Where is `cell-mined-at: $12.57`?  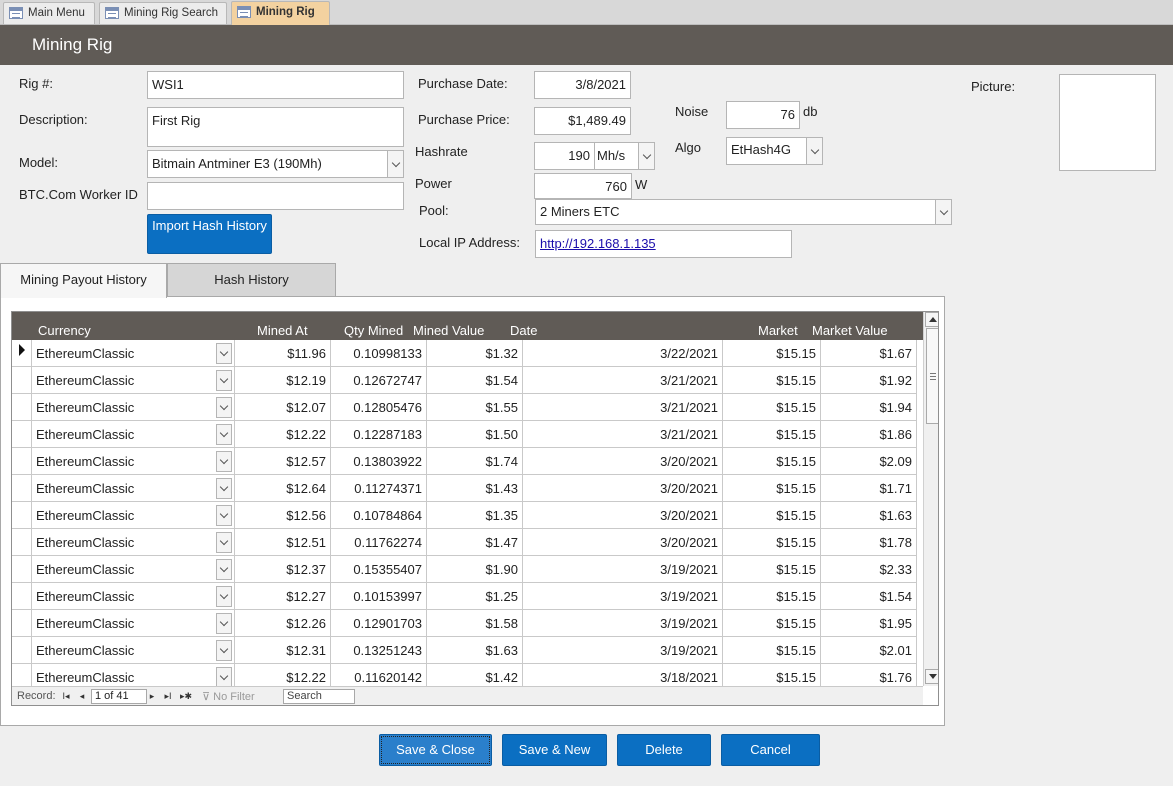
cell-mined-at: $12.57 is located at coordinates (283, 461).